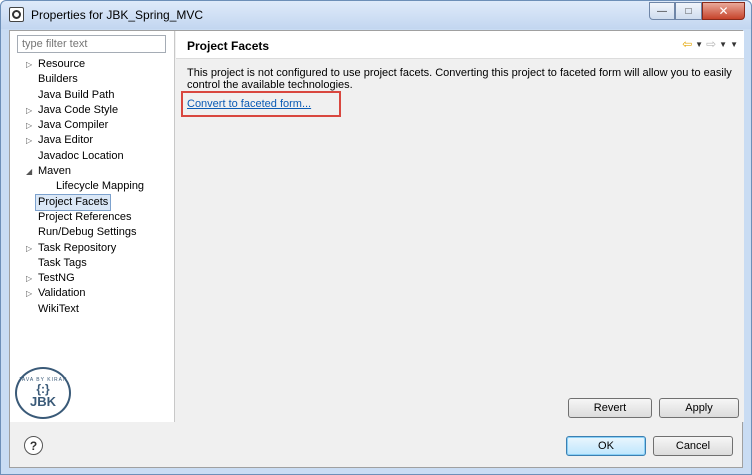 The image size is (752, 475). I want to click on tree-item: ◢ Maven, so click(92, 171).